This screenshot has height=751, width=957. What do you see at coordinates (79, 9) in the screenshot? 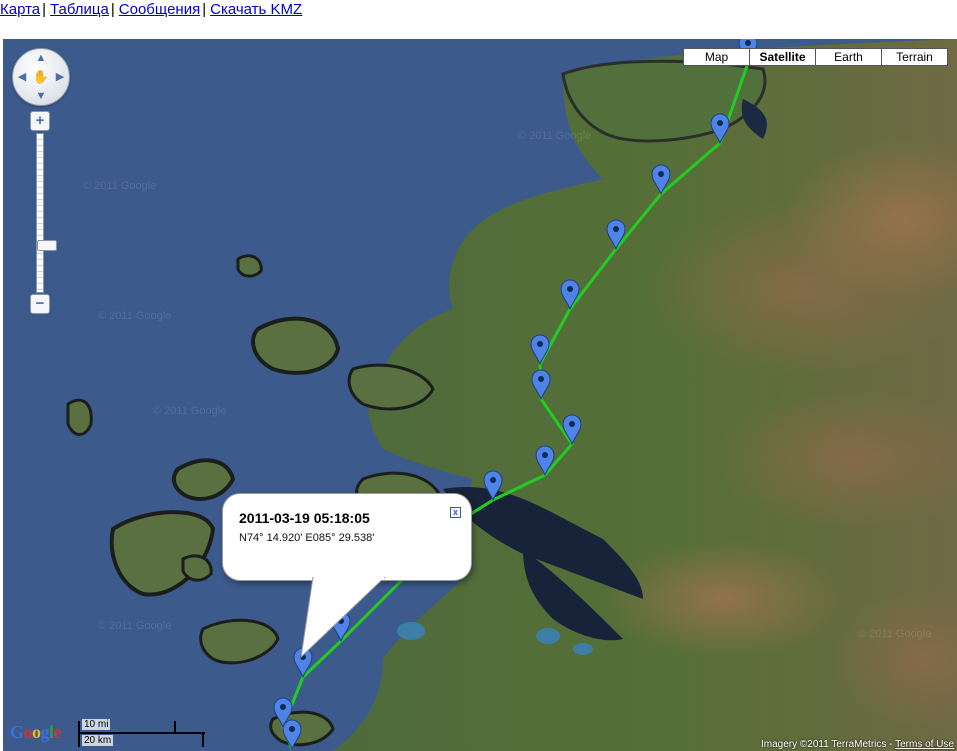
I see `nav-link-table: Таблица` at bounding box center [79, 9].